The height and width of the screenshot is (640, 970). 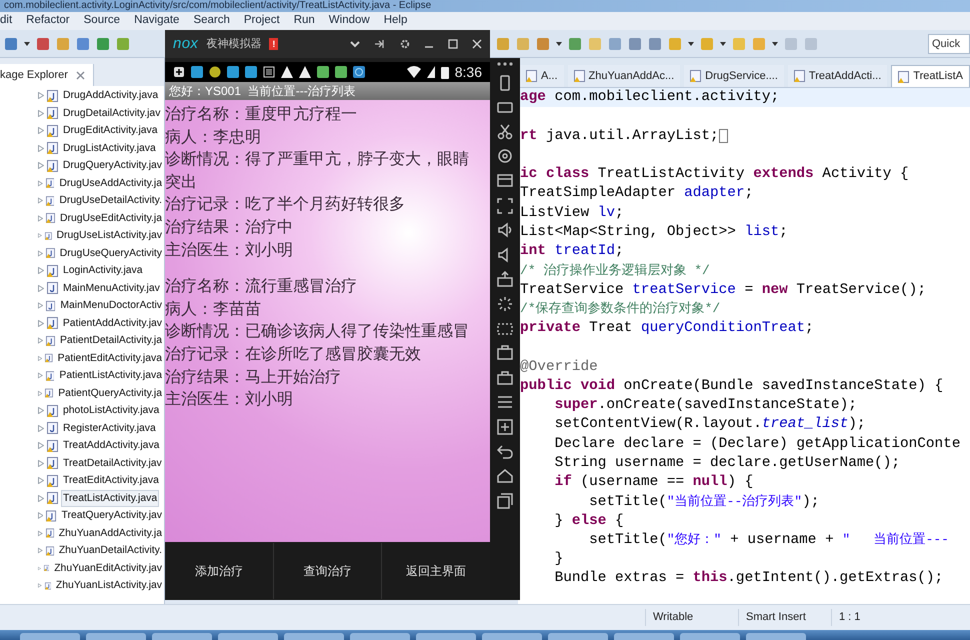 What do you see at coordinates (157, 21) in the screenshot?
I see `menu-item: Navigate` at bounding box center [157, 21].